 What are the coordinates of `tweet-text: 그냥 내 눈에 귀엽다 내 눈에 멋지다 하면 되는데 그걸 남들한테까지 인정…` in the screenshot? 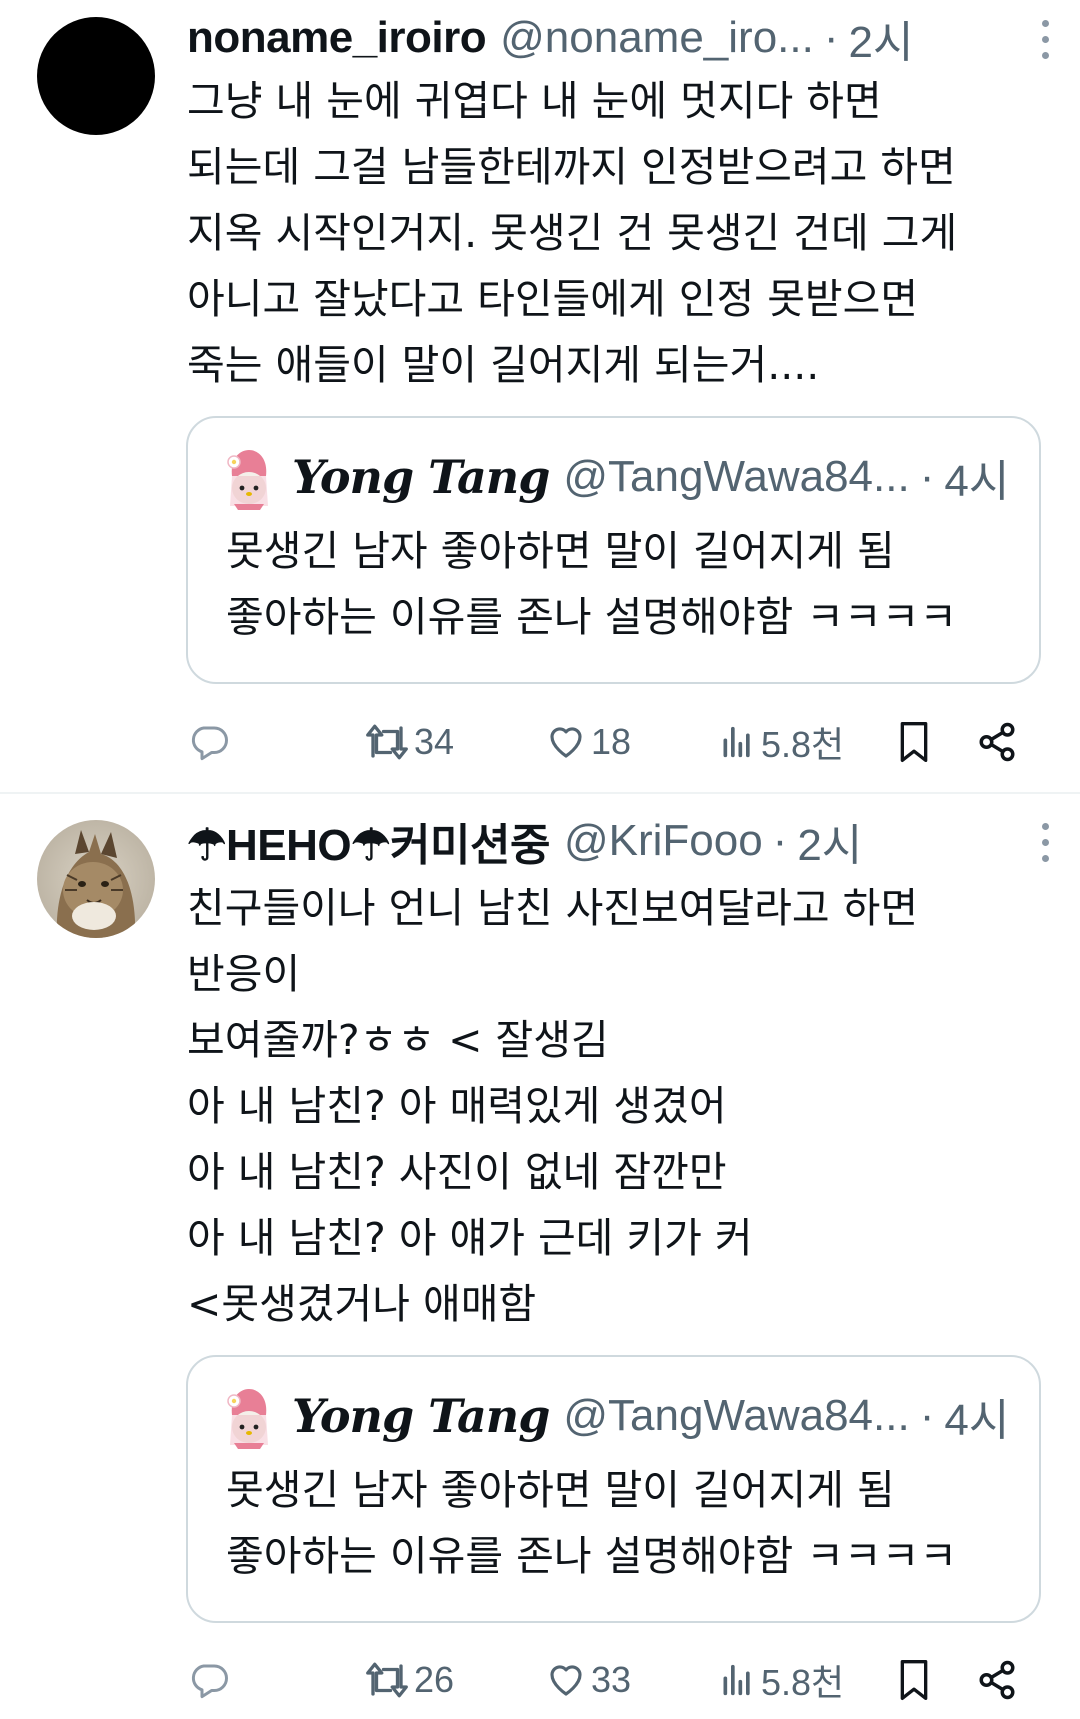 It's located at (607, 233).